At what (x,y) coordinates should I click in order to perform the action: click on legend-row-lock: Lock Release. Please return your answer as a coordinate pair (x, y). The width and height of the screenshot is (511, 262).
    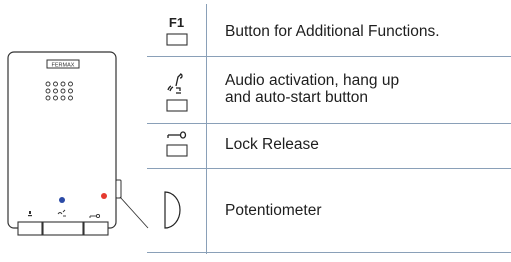
    Looking at the image, I should click on (329, 145).